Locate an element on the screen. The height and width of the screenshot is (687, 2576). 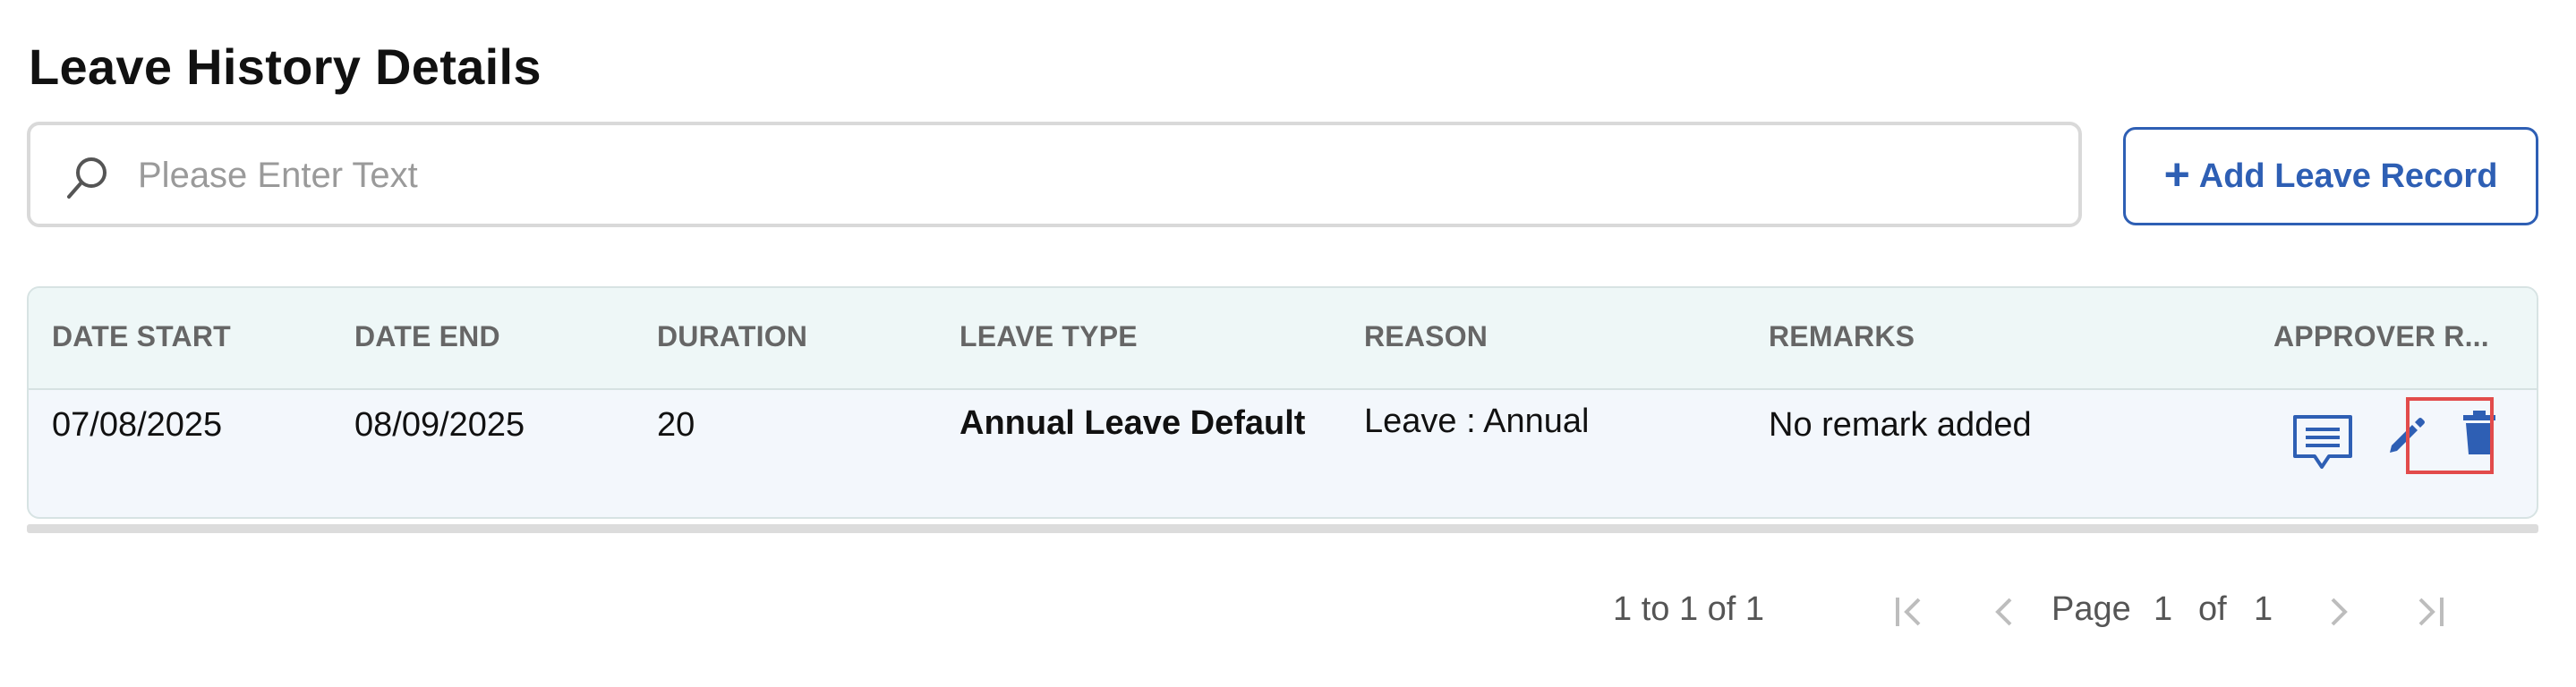
column-header-leave-type: LEAVE TYPE is located at coordinates (1049, 336).